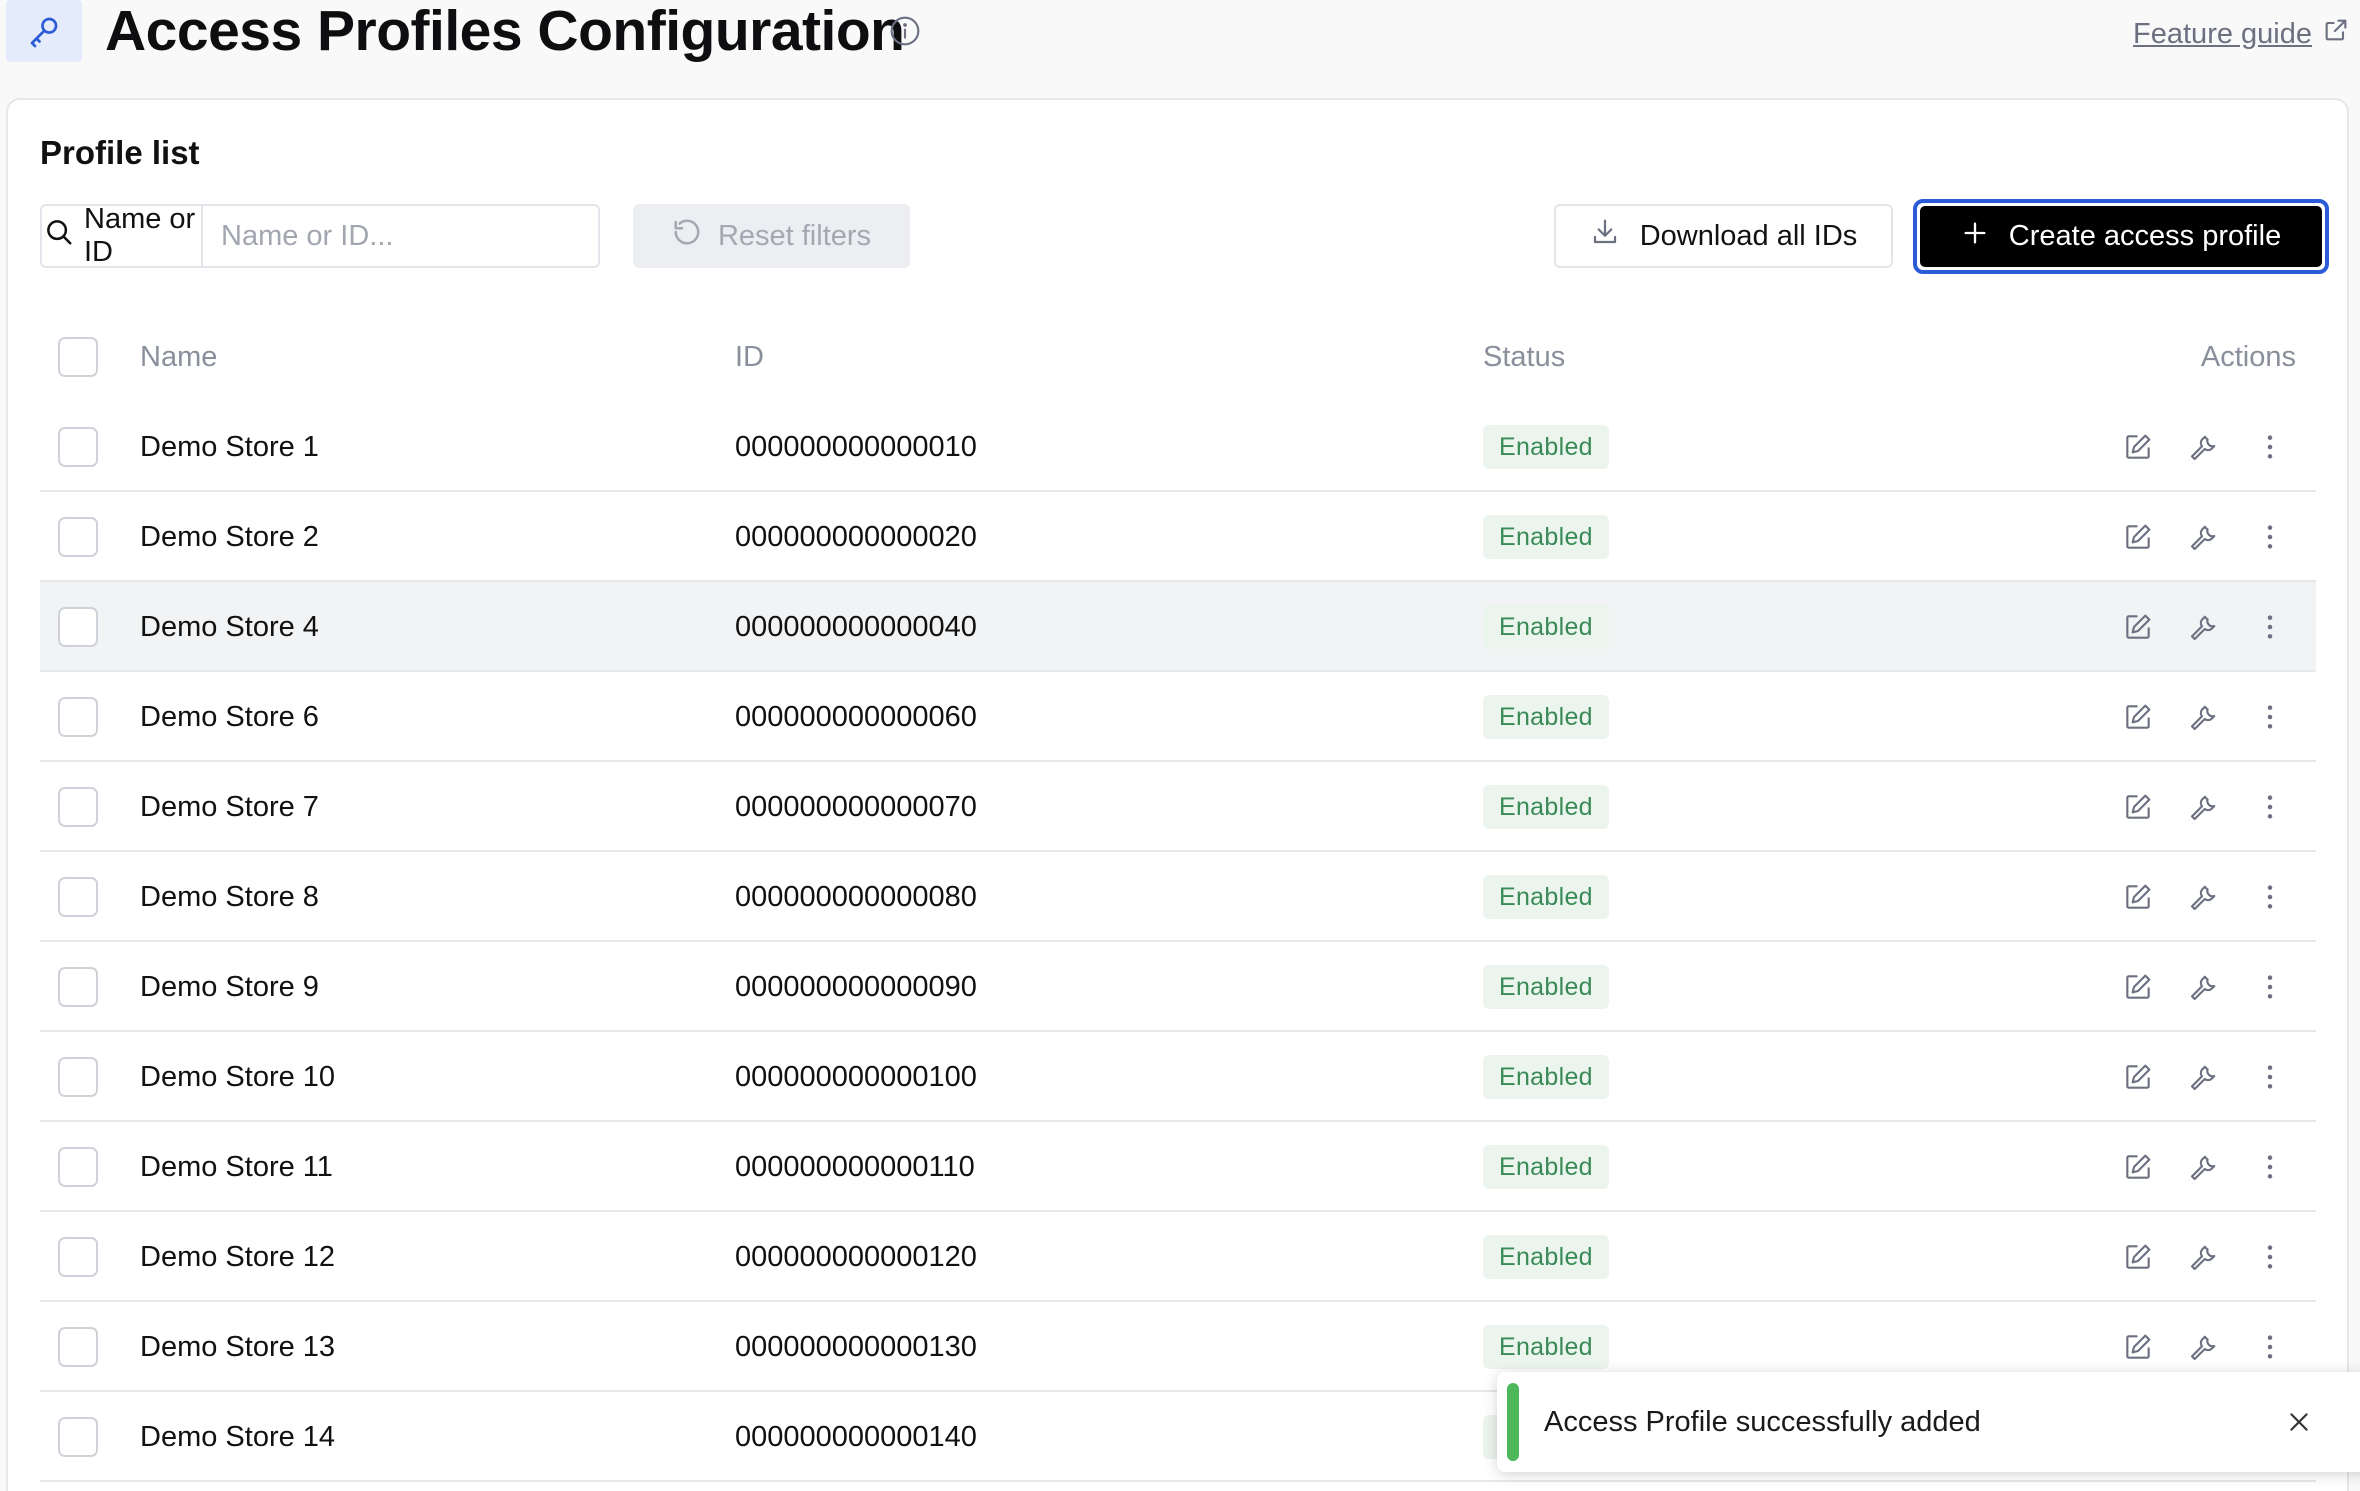  What do you see at coordinates (1605, 236) in the screenshot?
I see `download-icon` at bounding box center [1605, 236].